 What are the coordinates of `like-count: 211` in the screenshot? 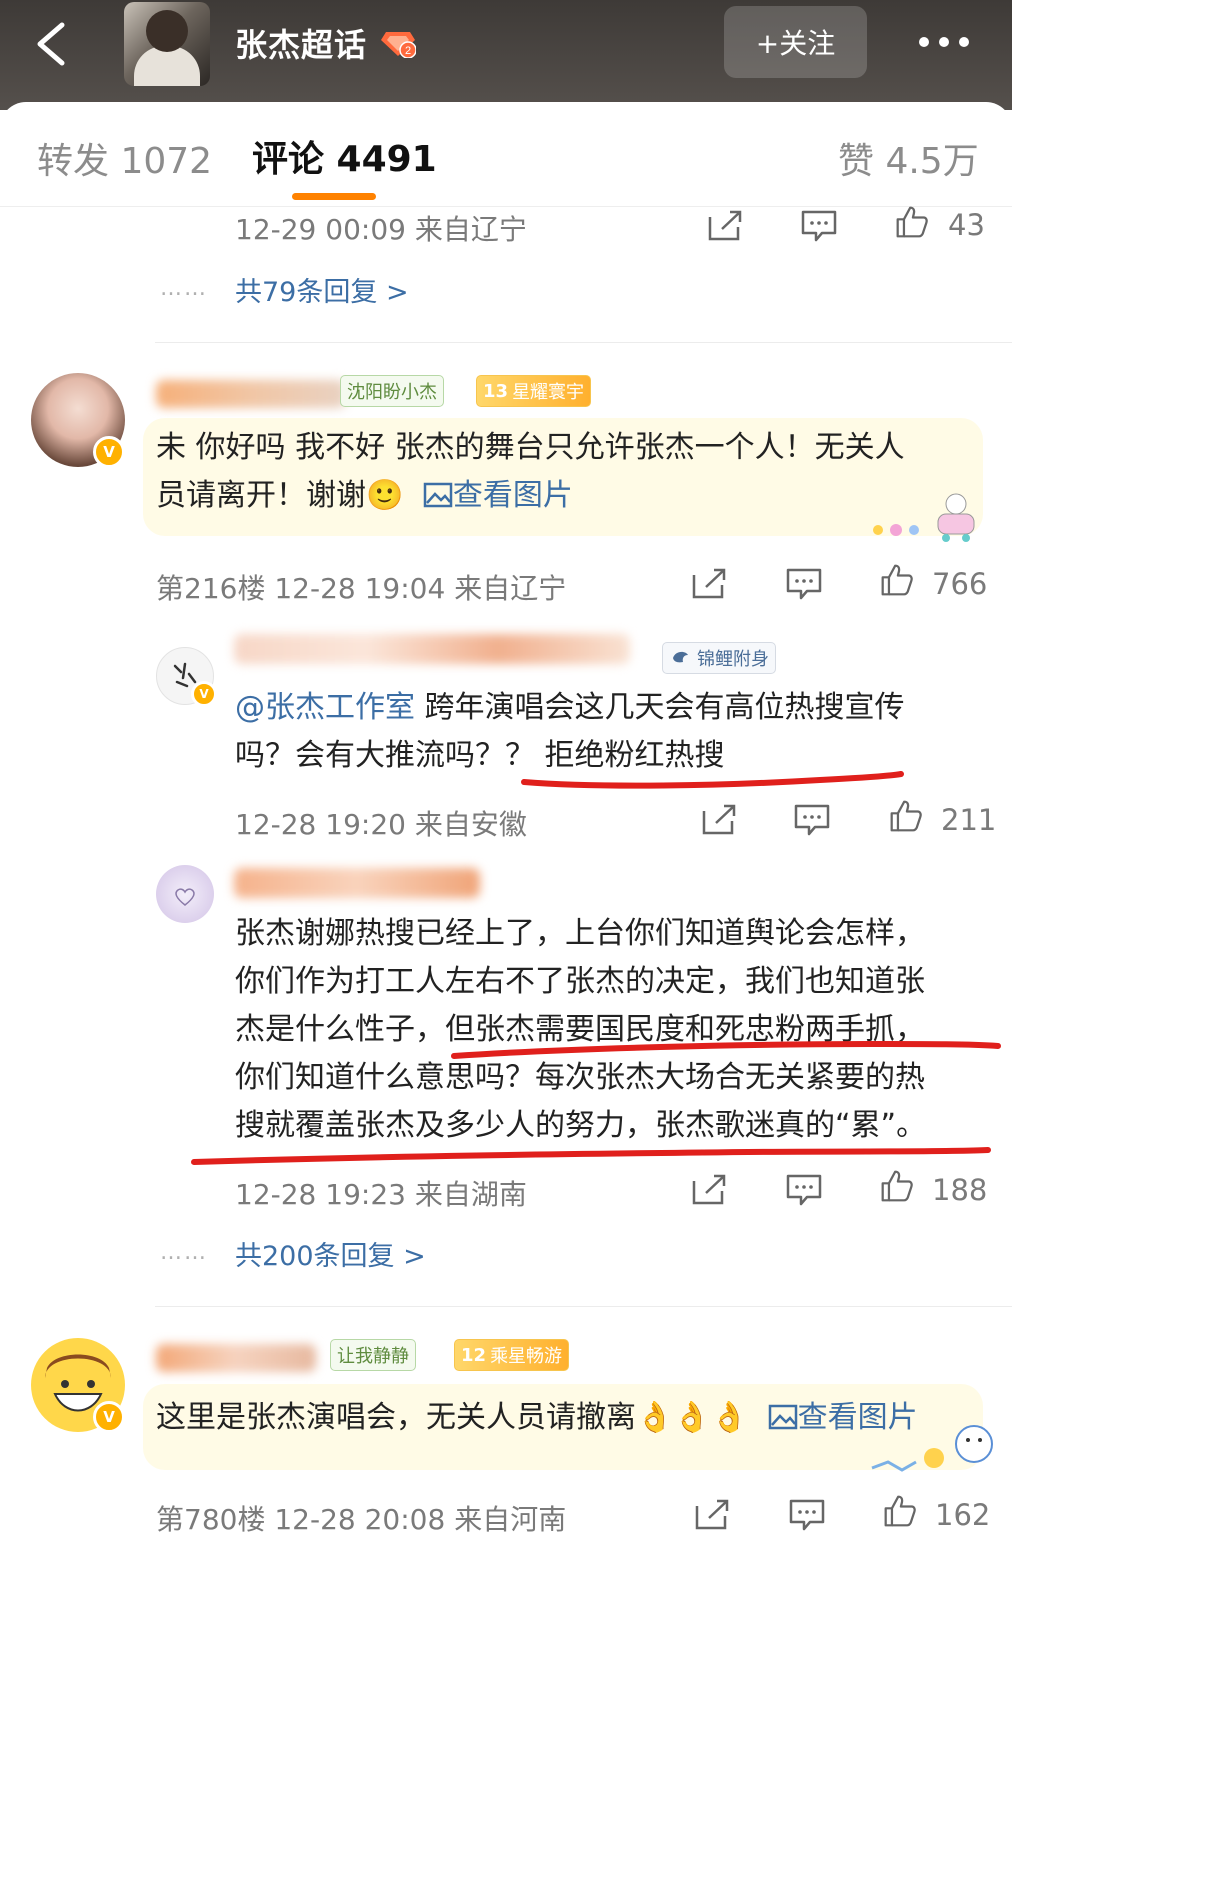 It's located at (969, 820).